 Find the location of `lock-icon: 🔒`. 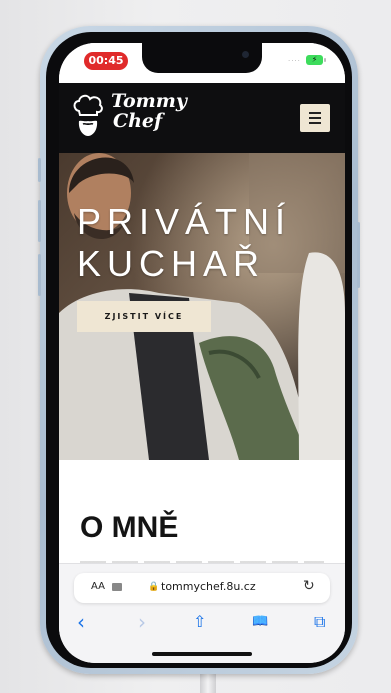

lock-icon: 🔒 is located at coordinates (154, 587).